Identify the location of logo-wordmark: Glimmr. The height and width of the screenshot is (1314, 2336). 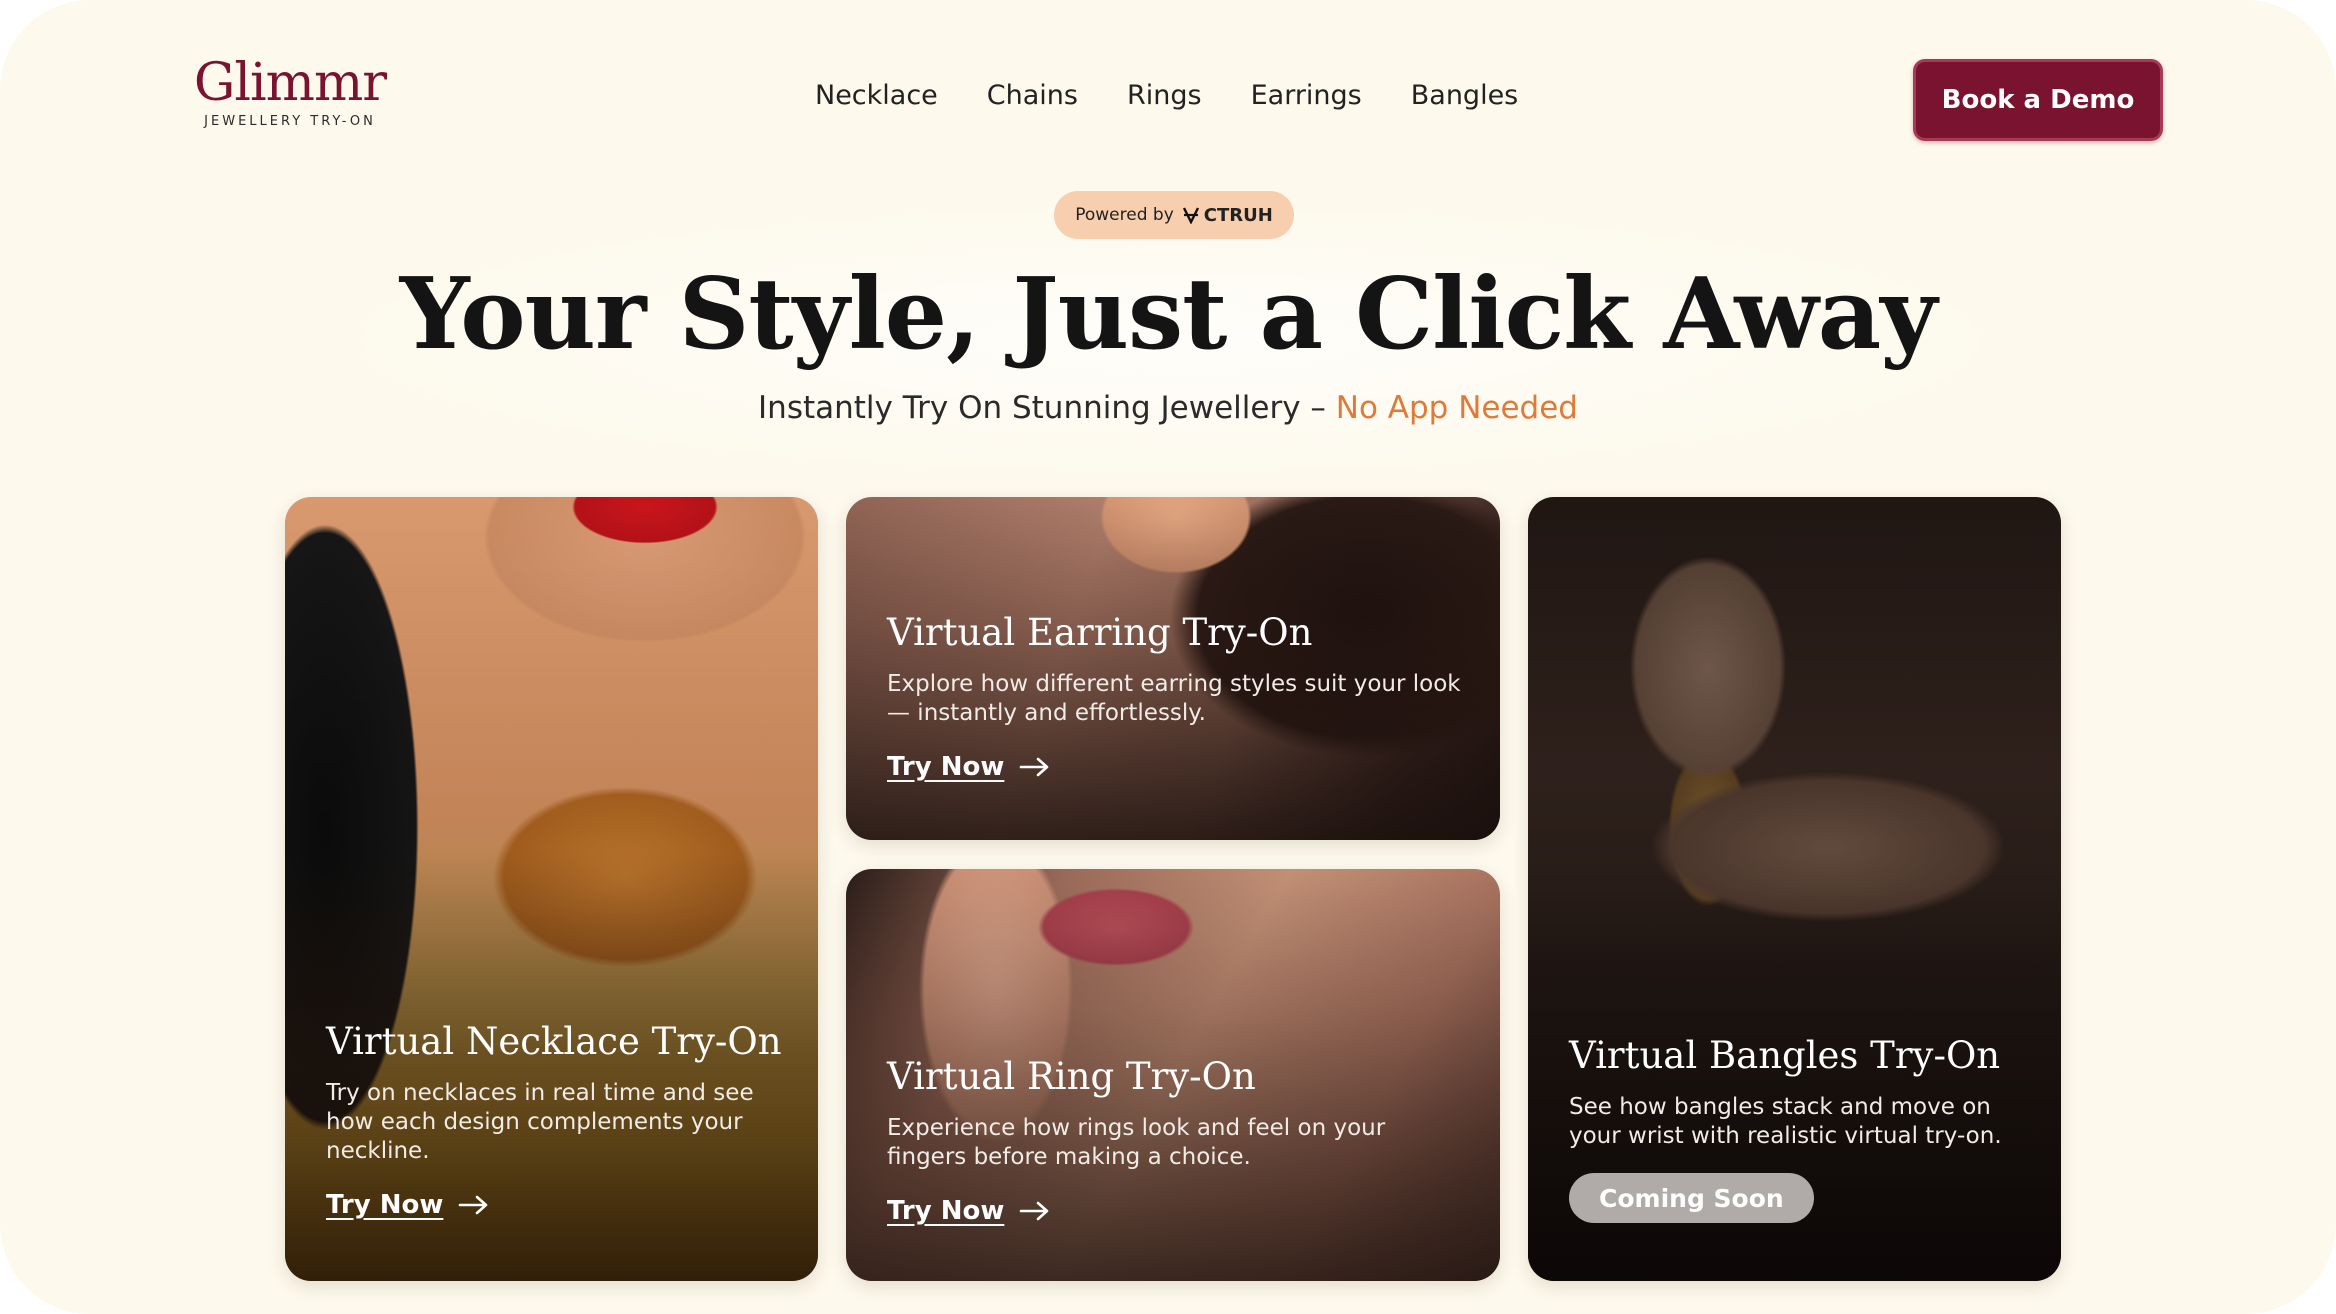
(290, 83).